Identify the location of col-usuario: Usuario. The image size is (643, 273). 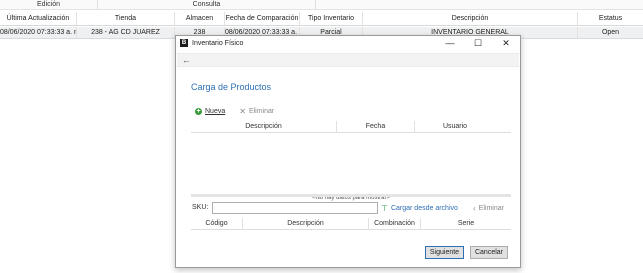
(455, 127).